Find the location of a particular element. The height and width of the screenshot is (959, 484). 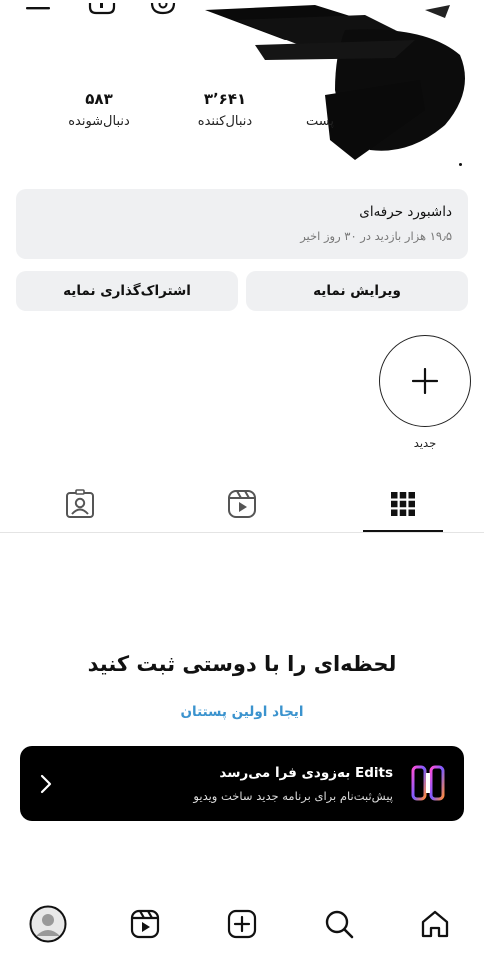

nav-home is located at coordinates (435, 924).